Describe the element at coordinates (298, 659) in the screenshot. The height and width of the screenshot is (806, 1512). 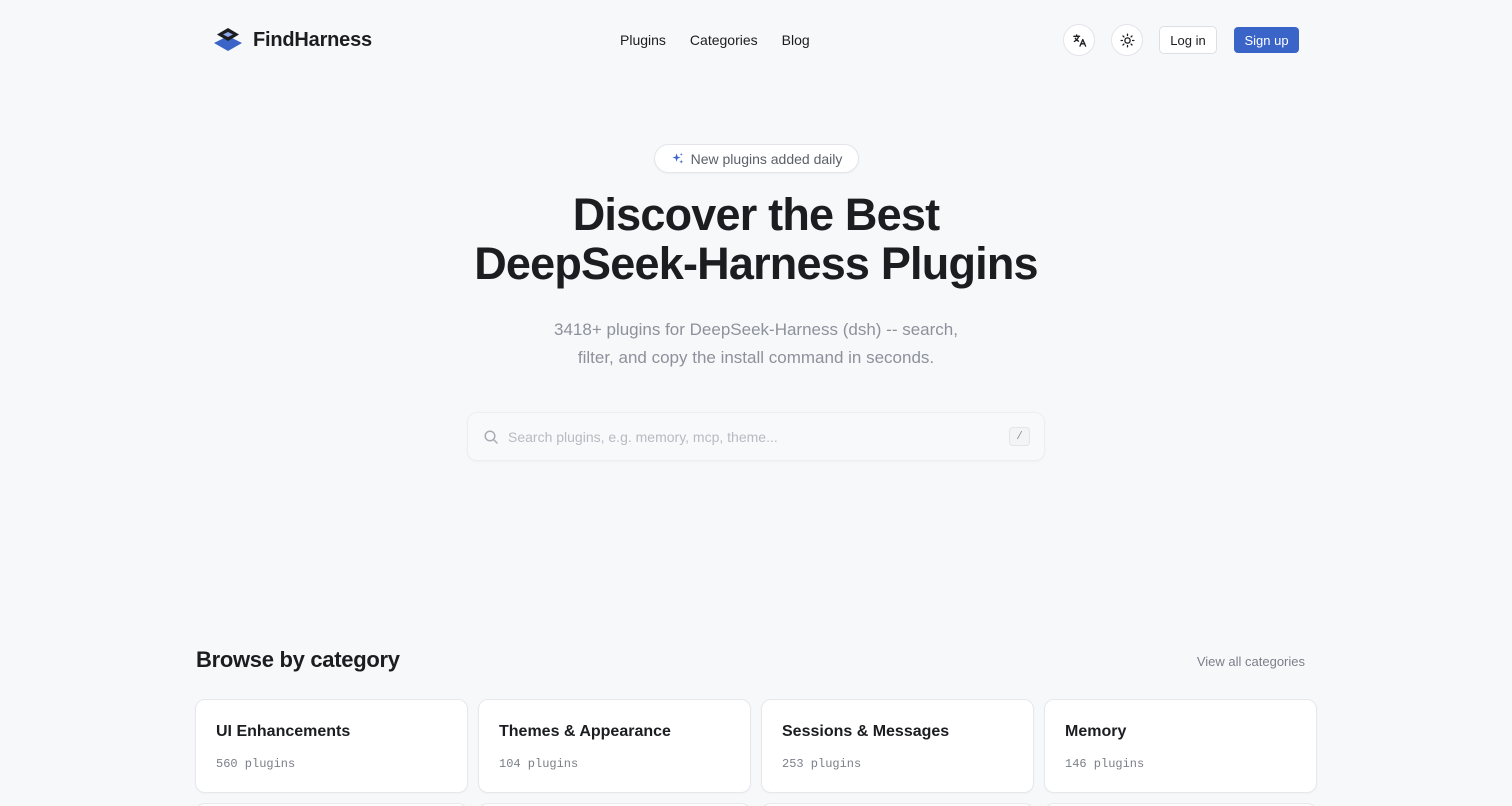
I see `categories-section-title: Browse by category` at that location.